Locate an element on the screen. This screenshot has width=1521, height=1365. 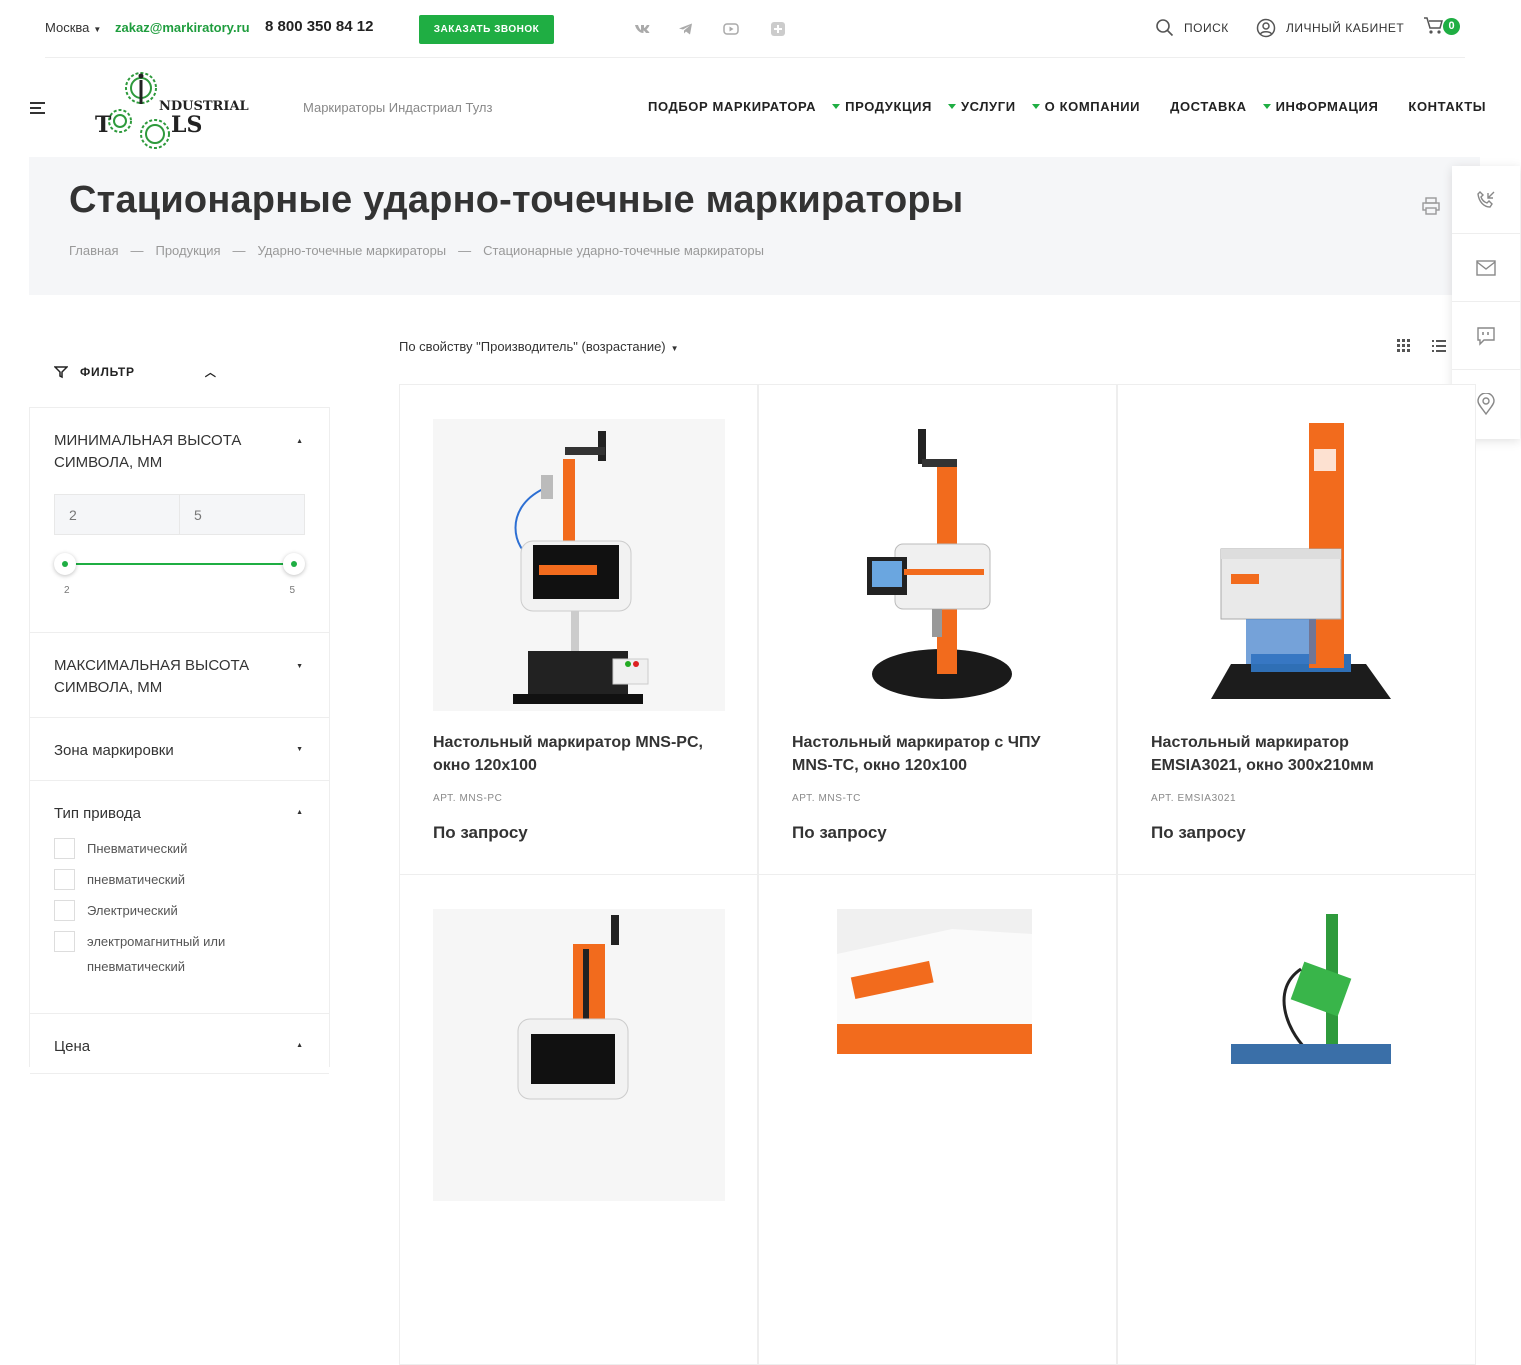
product-sku: АРТ. EMSIA3021 is located at coordinates (1194, 798).